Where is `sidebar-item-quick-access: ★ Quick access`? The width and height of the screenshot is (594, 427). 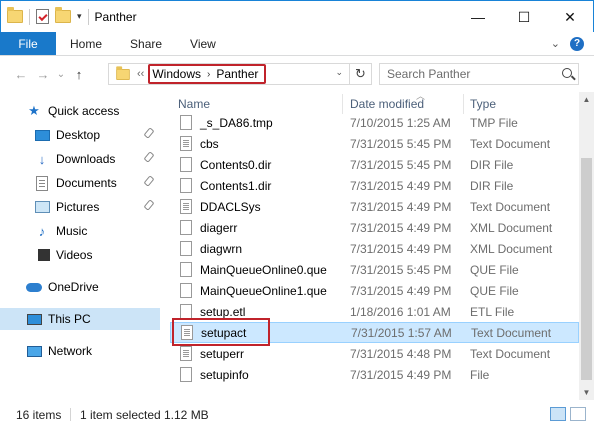 sidebar-item-quick-access: ★ Quick access is located at coordinates (80, 111).